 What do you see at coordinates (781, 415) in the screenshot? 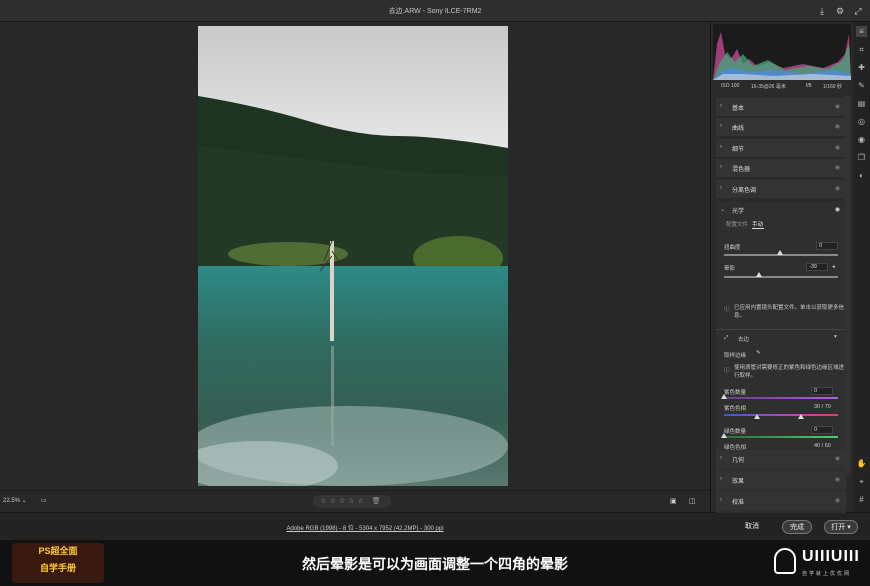
I see `purple-hue-slider` at bounding box center [781, 415].